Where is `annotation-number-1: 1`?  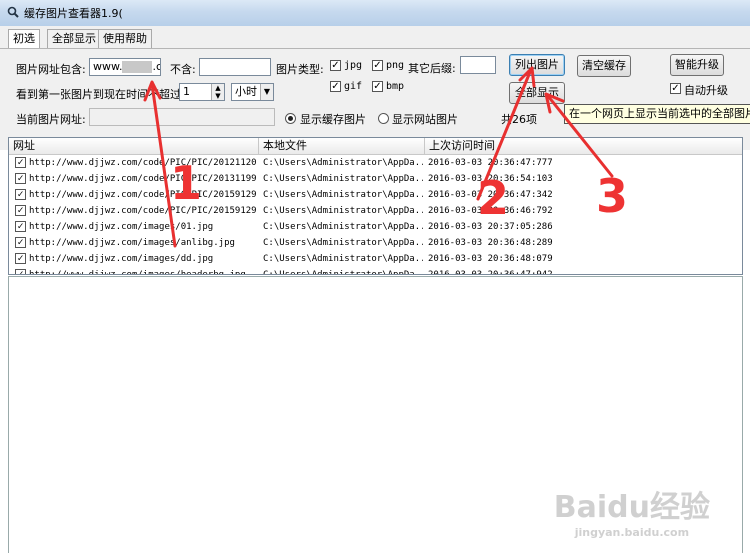
annotation-number-1: 1 is located at coordinates (186, 183).